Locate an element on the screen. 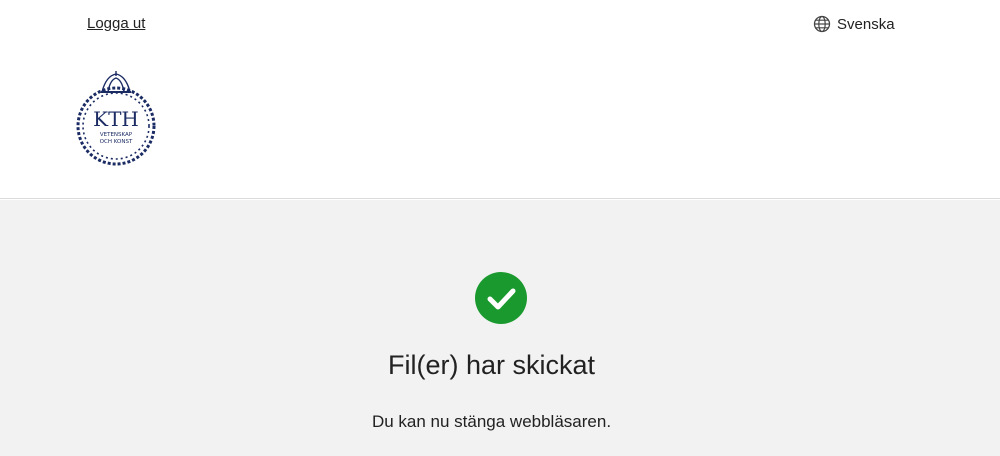  kth-logo: KTH VETENSKAP OCH KONST is located at coordinates (116, 118).